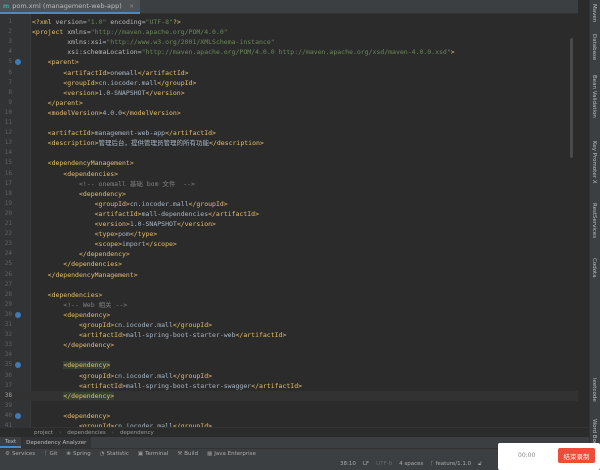 The height and width of the screenshot is (470, 600). I want to click on code-text: <groupId>cn.iocoder.mall</groupId>, so click(122, 376).